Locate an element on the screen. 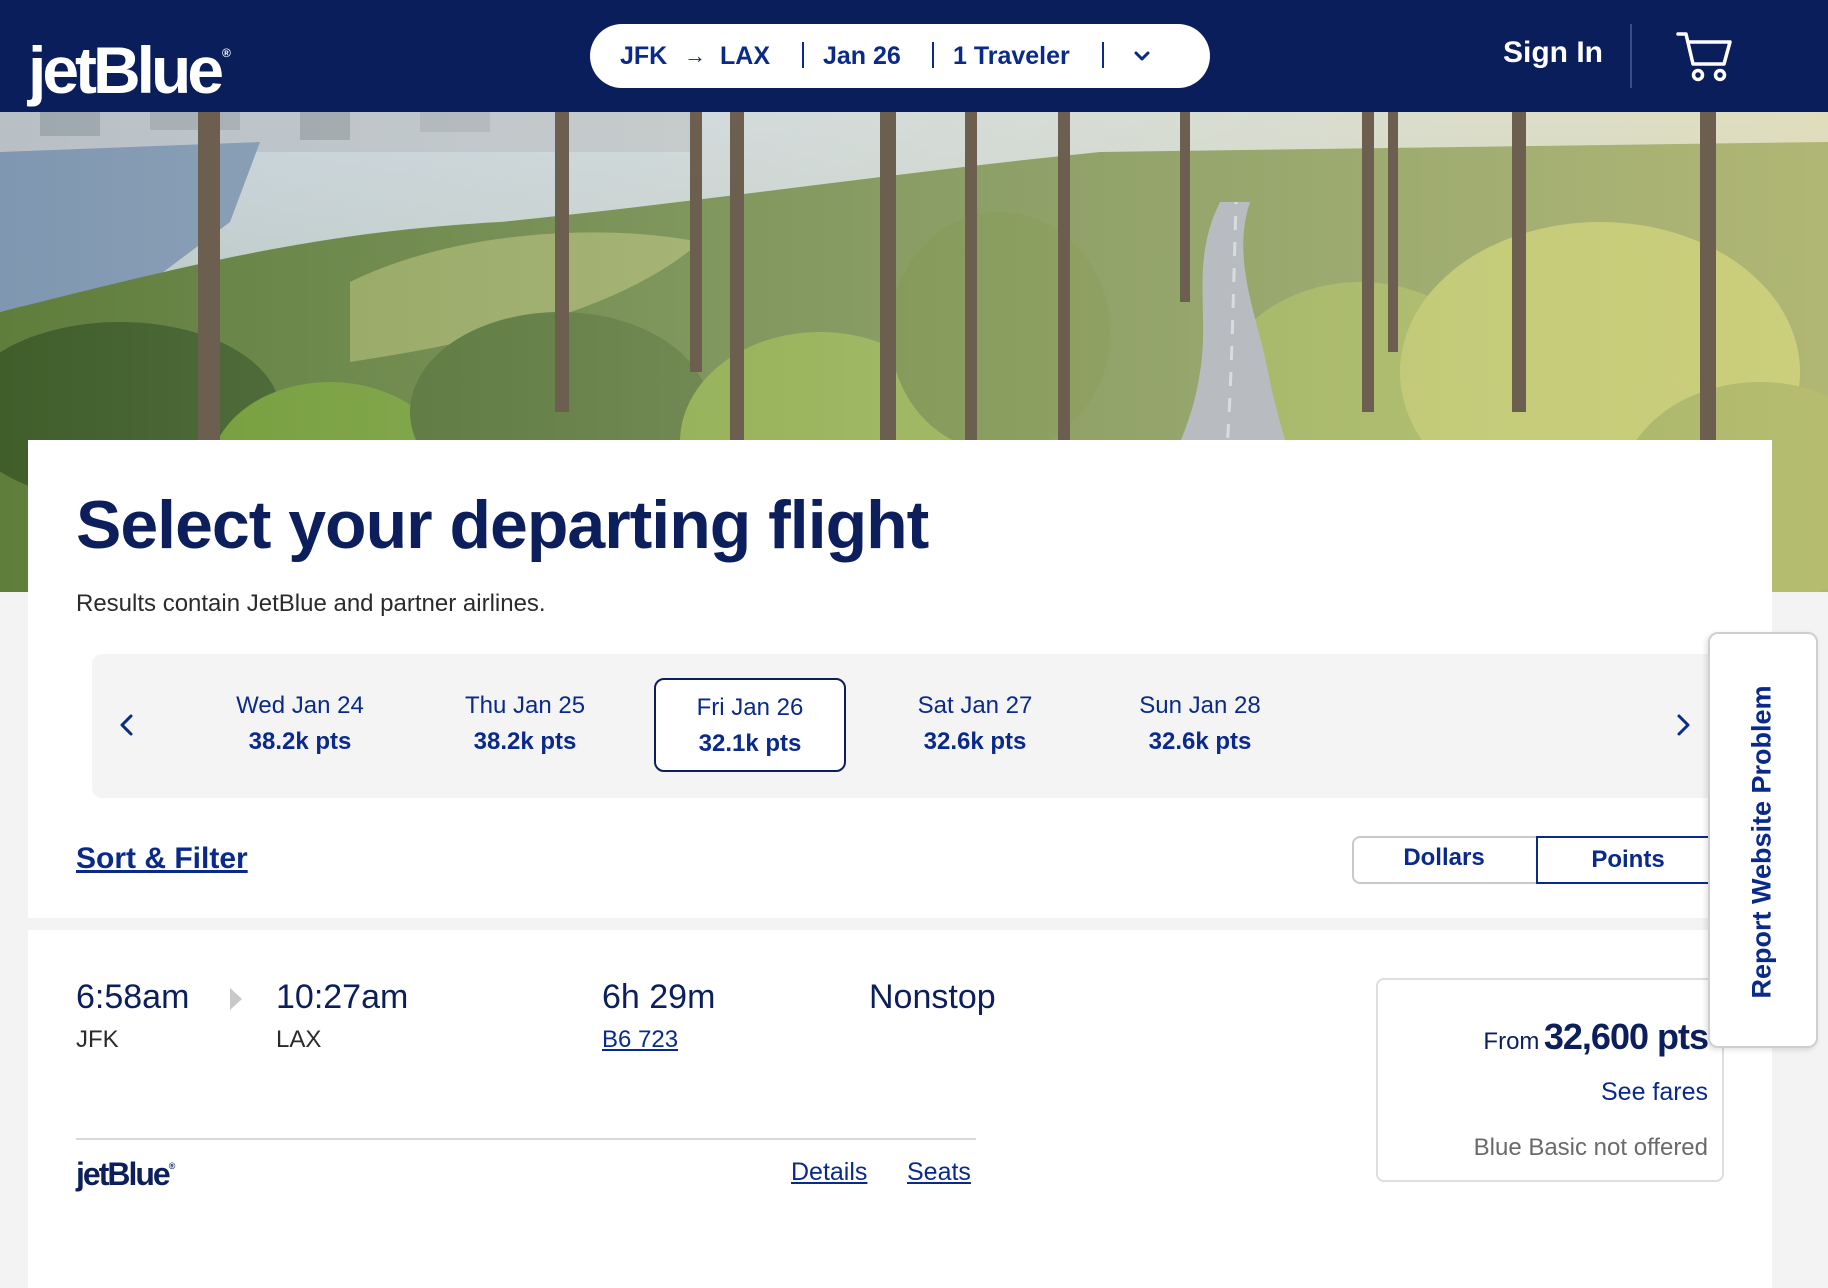 Image resolution: width=1828 pixels, height=1288 pixels. date-option-sun-jan-28: Sun Jan 28 32.6k pts is located at coordinates (1200, 725).